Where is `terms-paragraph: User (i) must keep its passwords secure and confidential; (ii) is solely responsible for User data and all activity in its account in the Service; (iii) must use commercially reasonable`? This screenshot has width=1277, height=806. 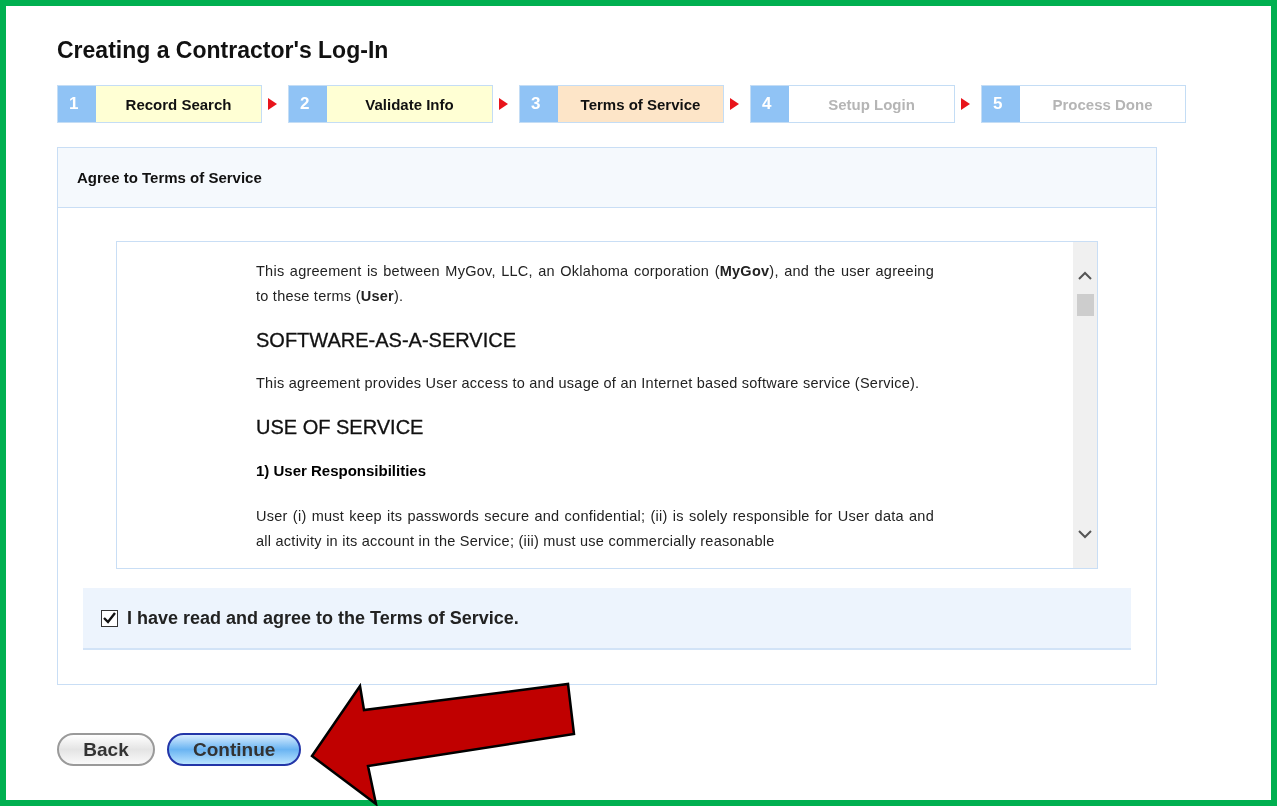
terms-paragraph: User (i) must keep its passwords secure and confidential; (ii) is solely responsible for User data and all activity in its account in the Service; (iii) must use commercially reasonable is located at coordinates (595, 529).